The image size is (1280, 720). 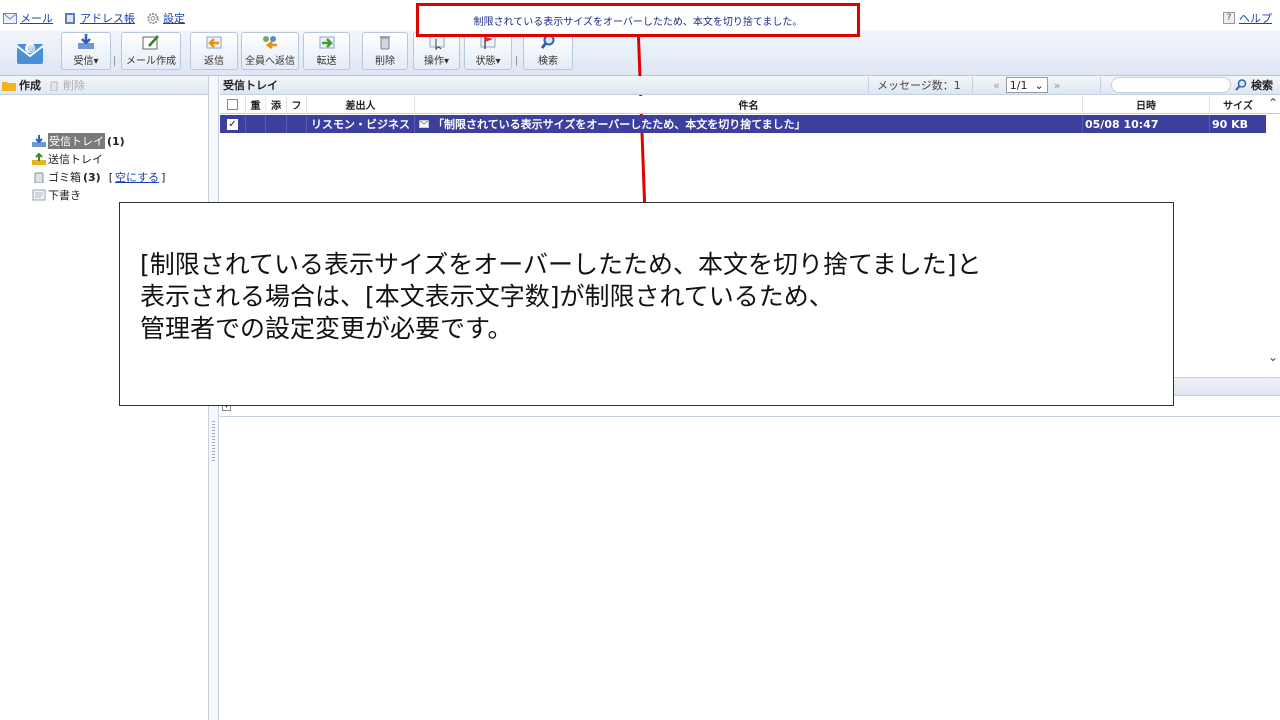 I want to click on col-date: 日時, so click(x=1146, y=104).